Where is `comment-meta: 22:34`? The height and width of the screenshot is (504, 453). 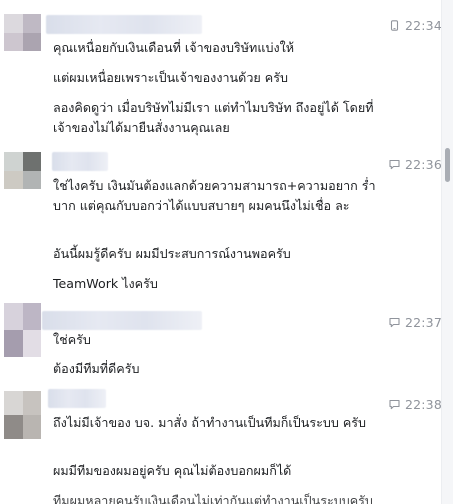
comment-meta: 22:34 is located at coordinates (415, 25).